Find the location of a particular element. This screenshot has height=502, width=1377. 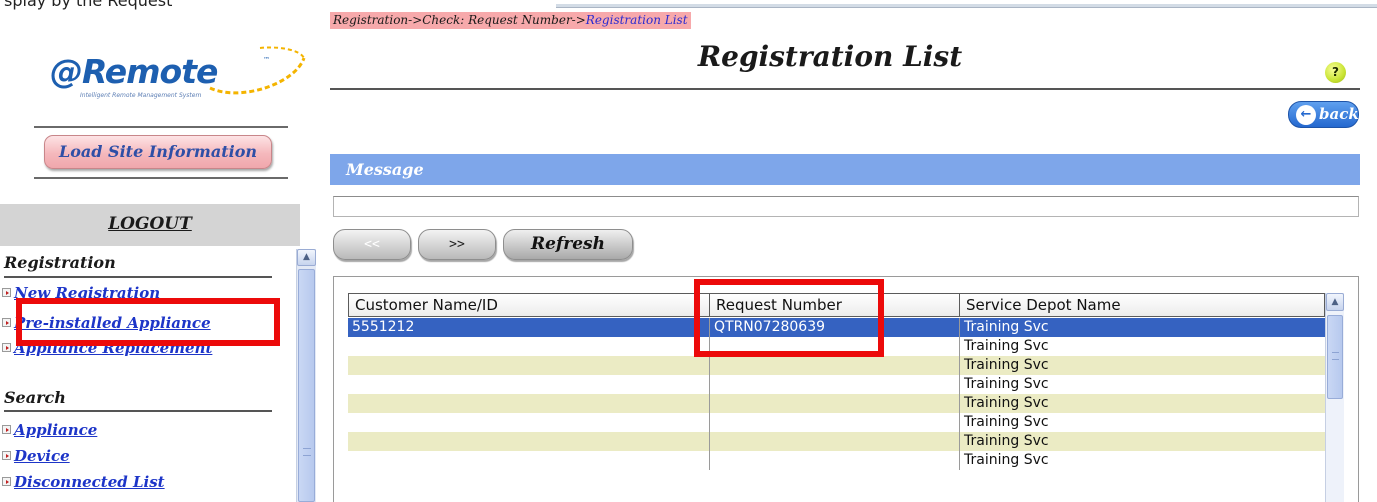

sidebar-scrollbar: ▲ is located at coordinates (306, 375).